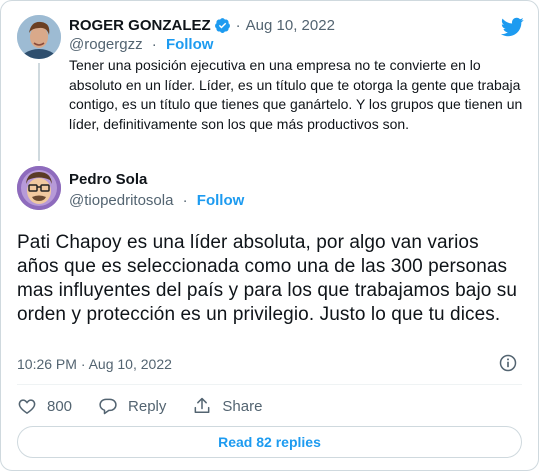 The width and height of the screenshot is (539, 471). What do you see at coordinates (269, 384) in the screenshot?
I see `actions-divider` at bounding box center [269, 384].